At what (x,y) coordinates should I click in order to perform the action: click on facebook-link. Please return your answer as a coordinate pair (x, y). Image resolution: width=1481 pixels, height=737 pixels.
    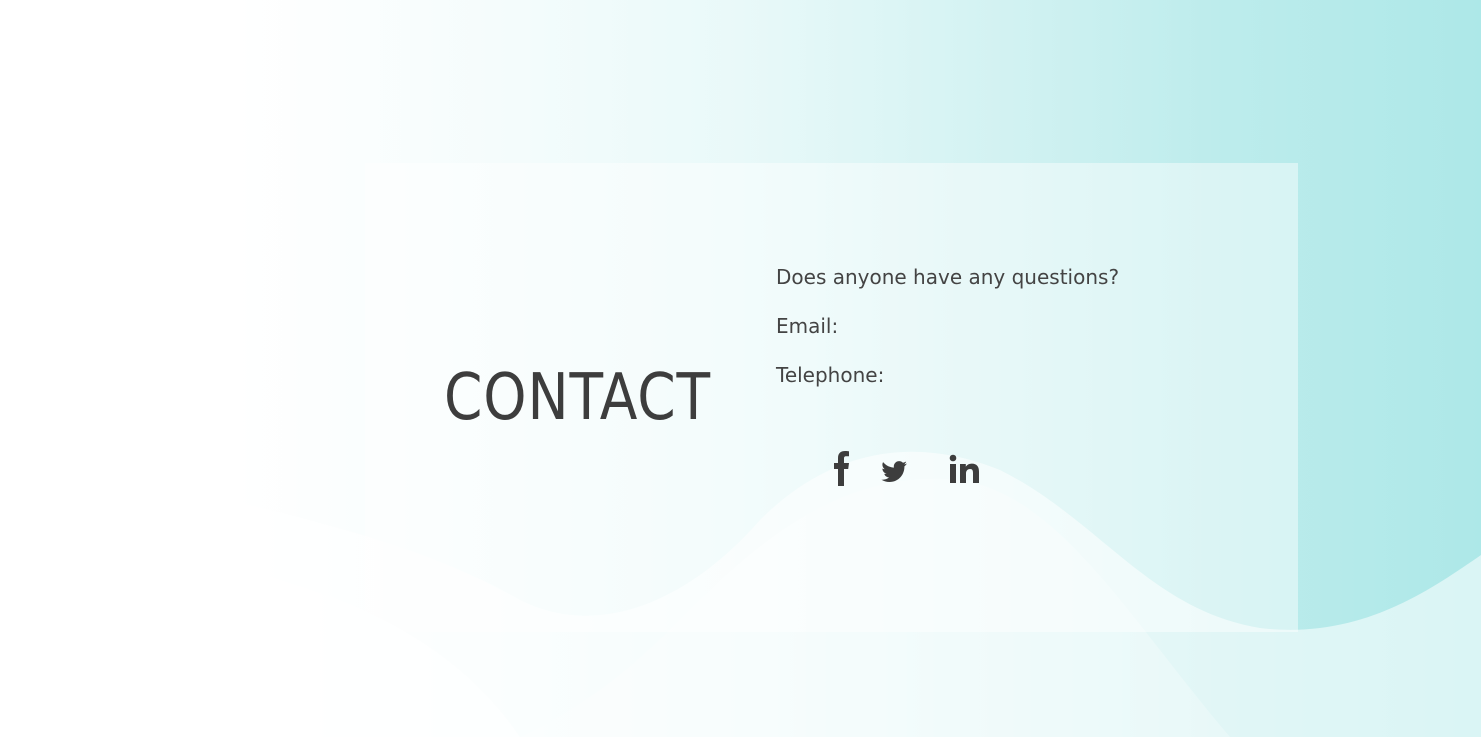
    Looking at the image, I should click on (850, 468).